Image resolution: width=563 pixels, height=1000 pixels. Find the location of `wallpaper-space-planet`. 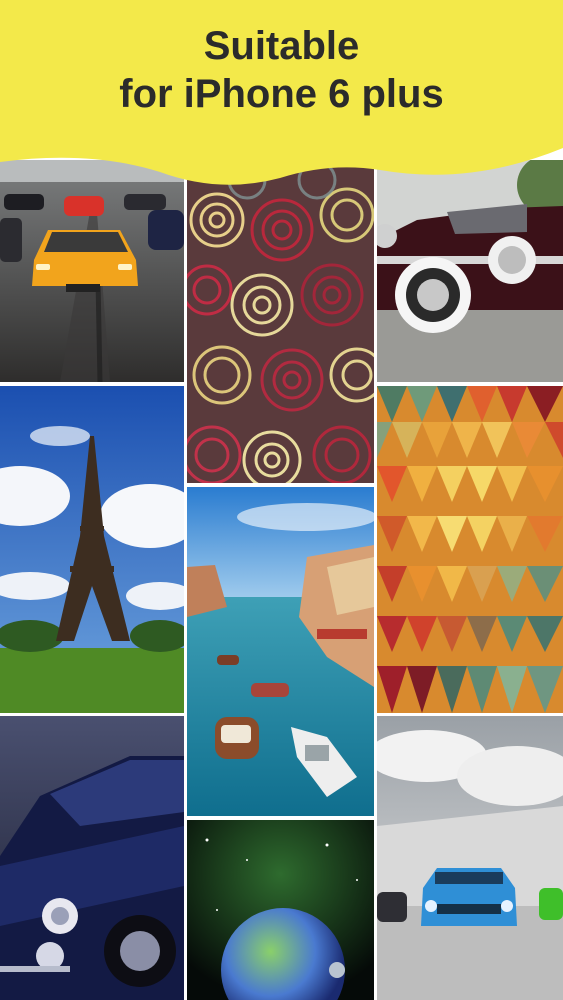

wallpaper-space-planet is located at coordinates (280, 910).